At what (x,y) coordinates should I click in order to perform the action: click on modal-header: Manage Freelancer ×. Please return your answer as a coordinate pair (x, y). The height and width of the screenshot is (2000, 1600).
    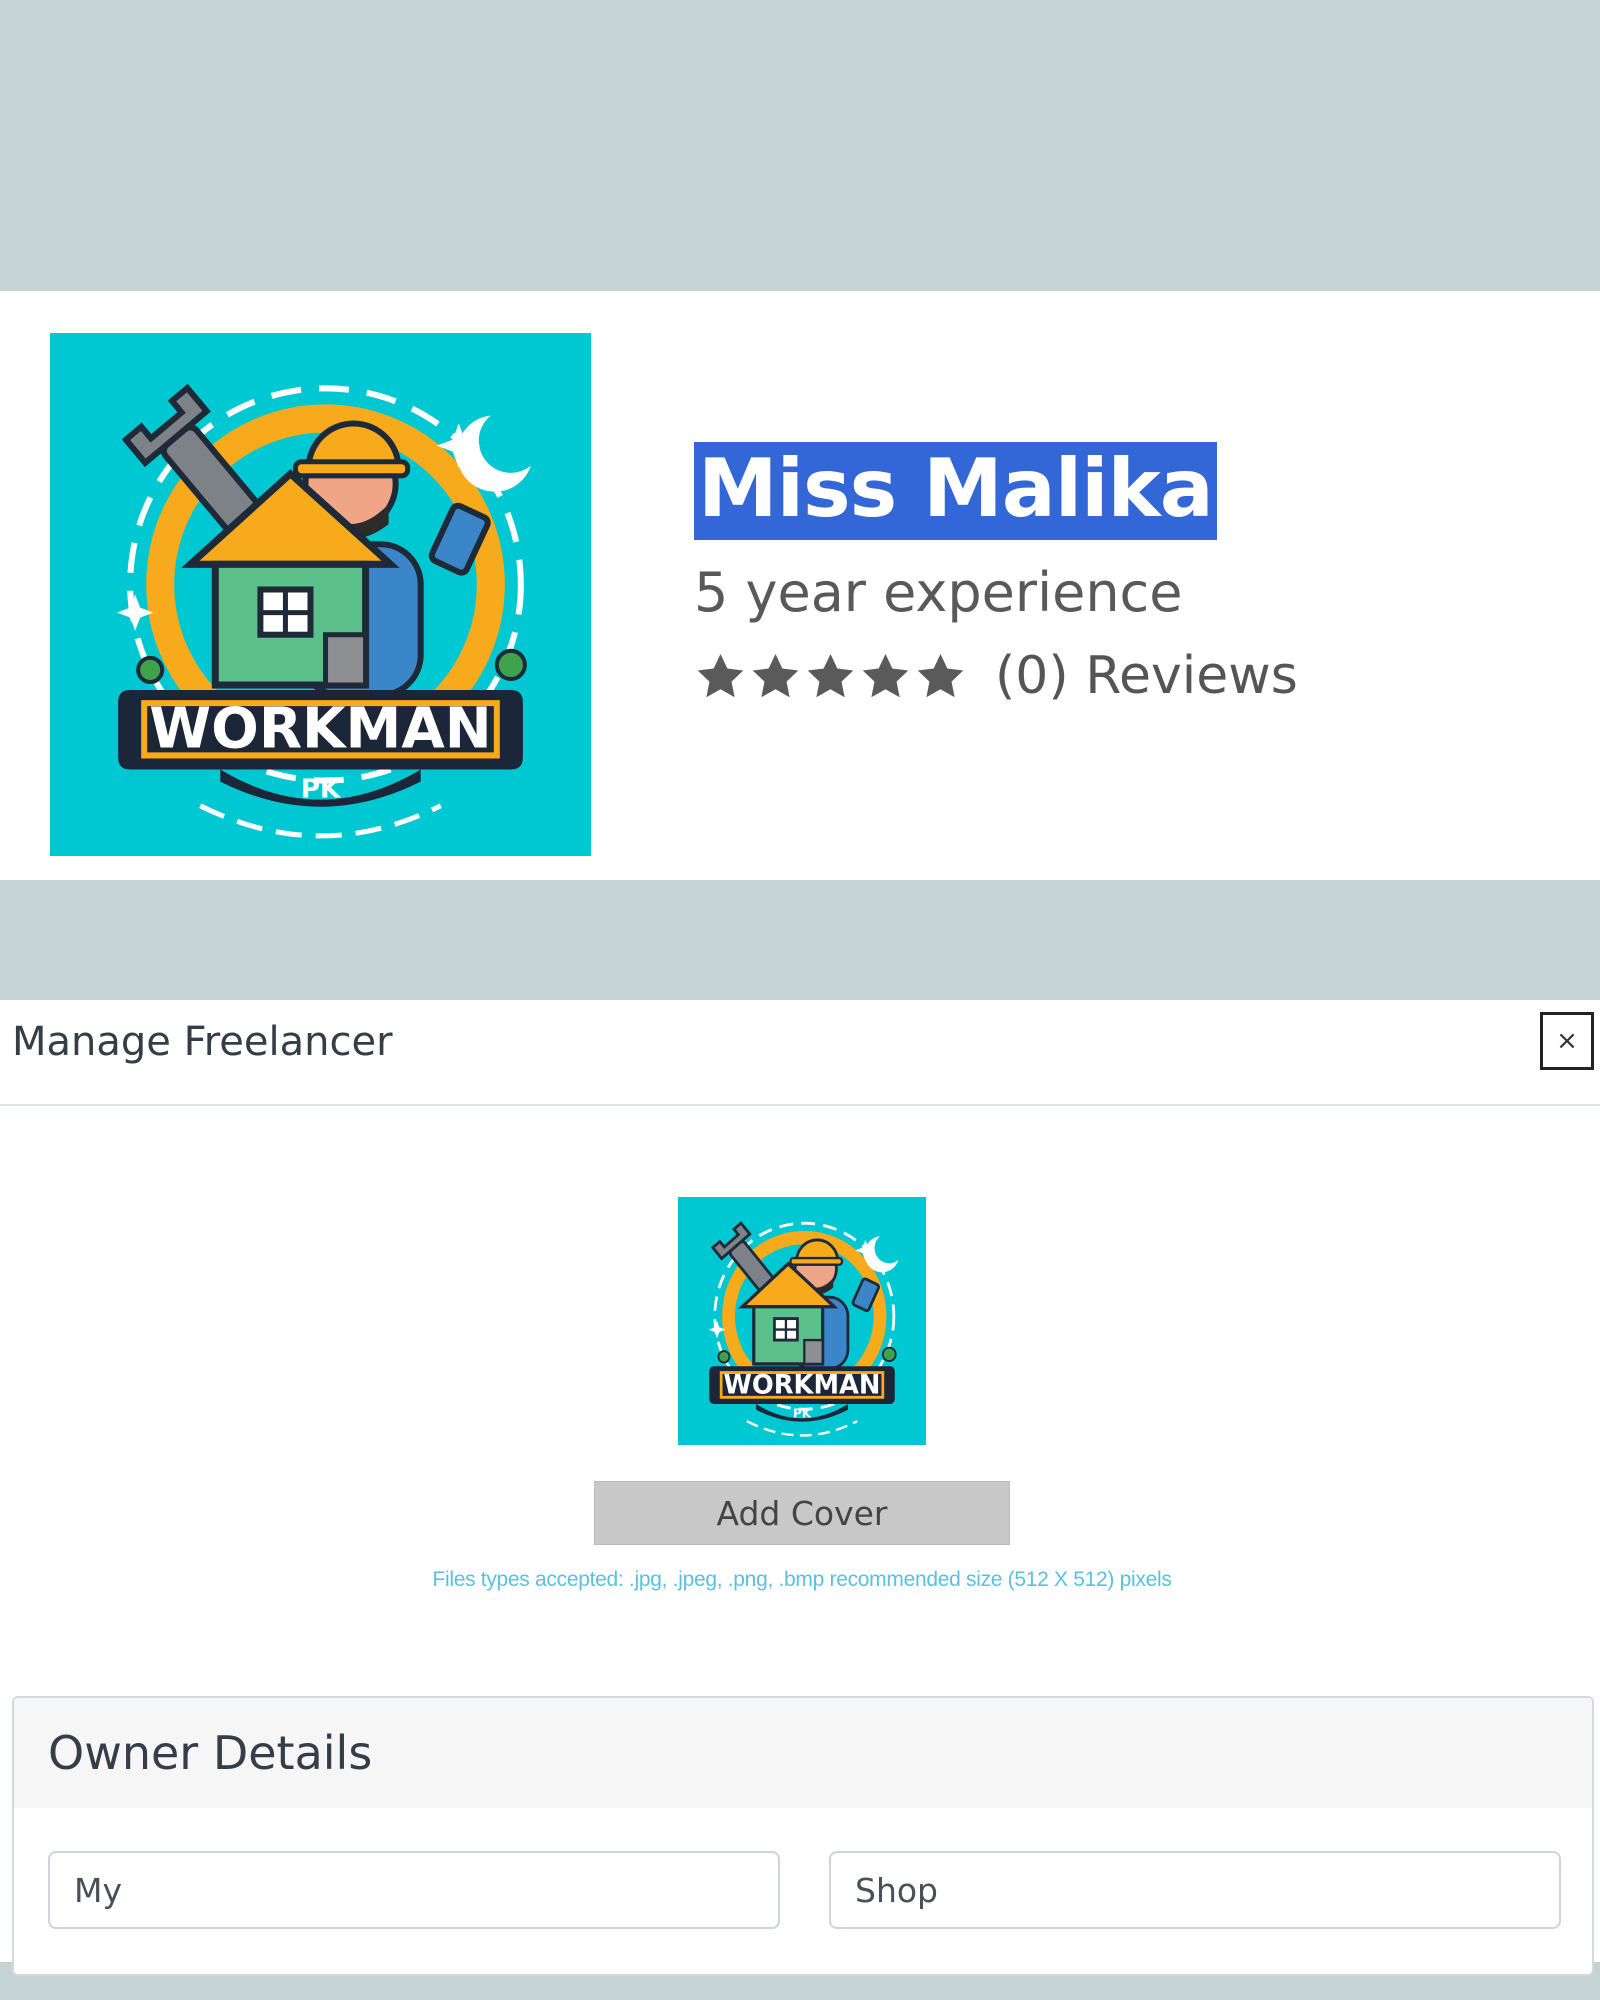
    Looking at the image, I should click on (800, 1053).